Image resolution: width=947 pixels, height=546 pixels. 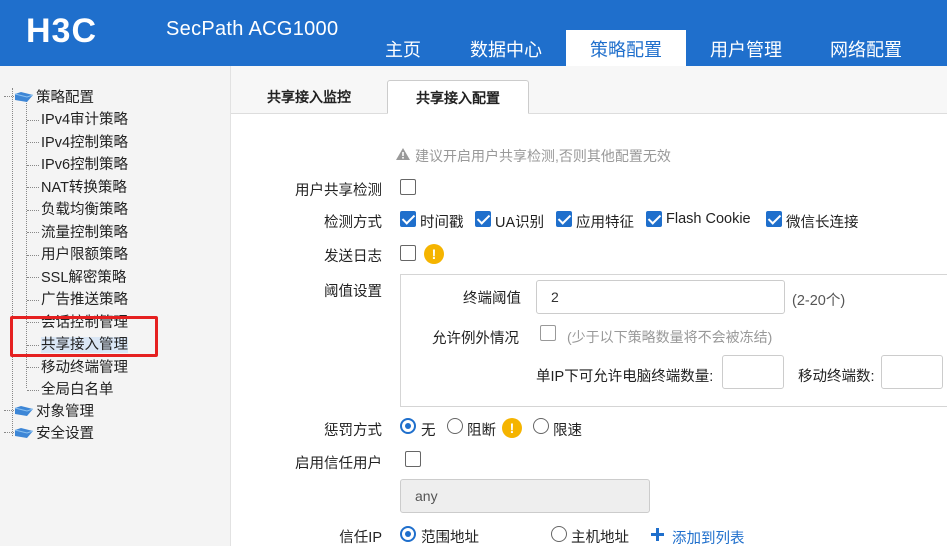 I want to click on nav-user-management: 用户管理, so click(x=746, y=48).